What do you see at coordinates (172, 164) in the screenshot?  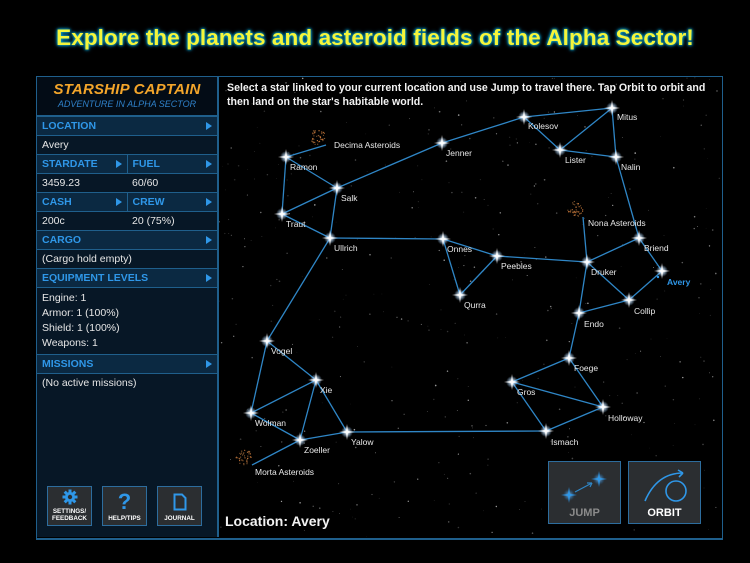 I see `fuel-header: FUEL` at bounding box center [172, 164].